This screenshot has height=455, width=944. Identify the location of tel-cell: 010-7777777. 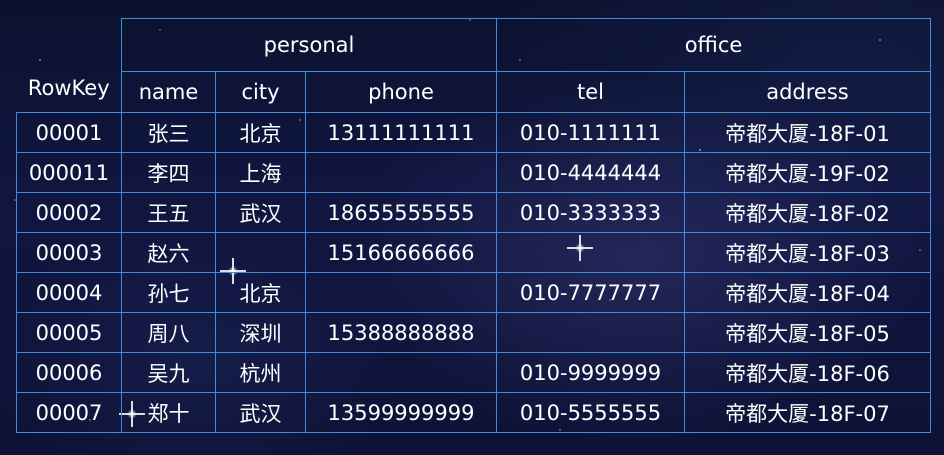
(590, 292).